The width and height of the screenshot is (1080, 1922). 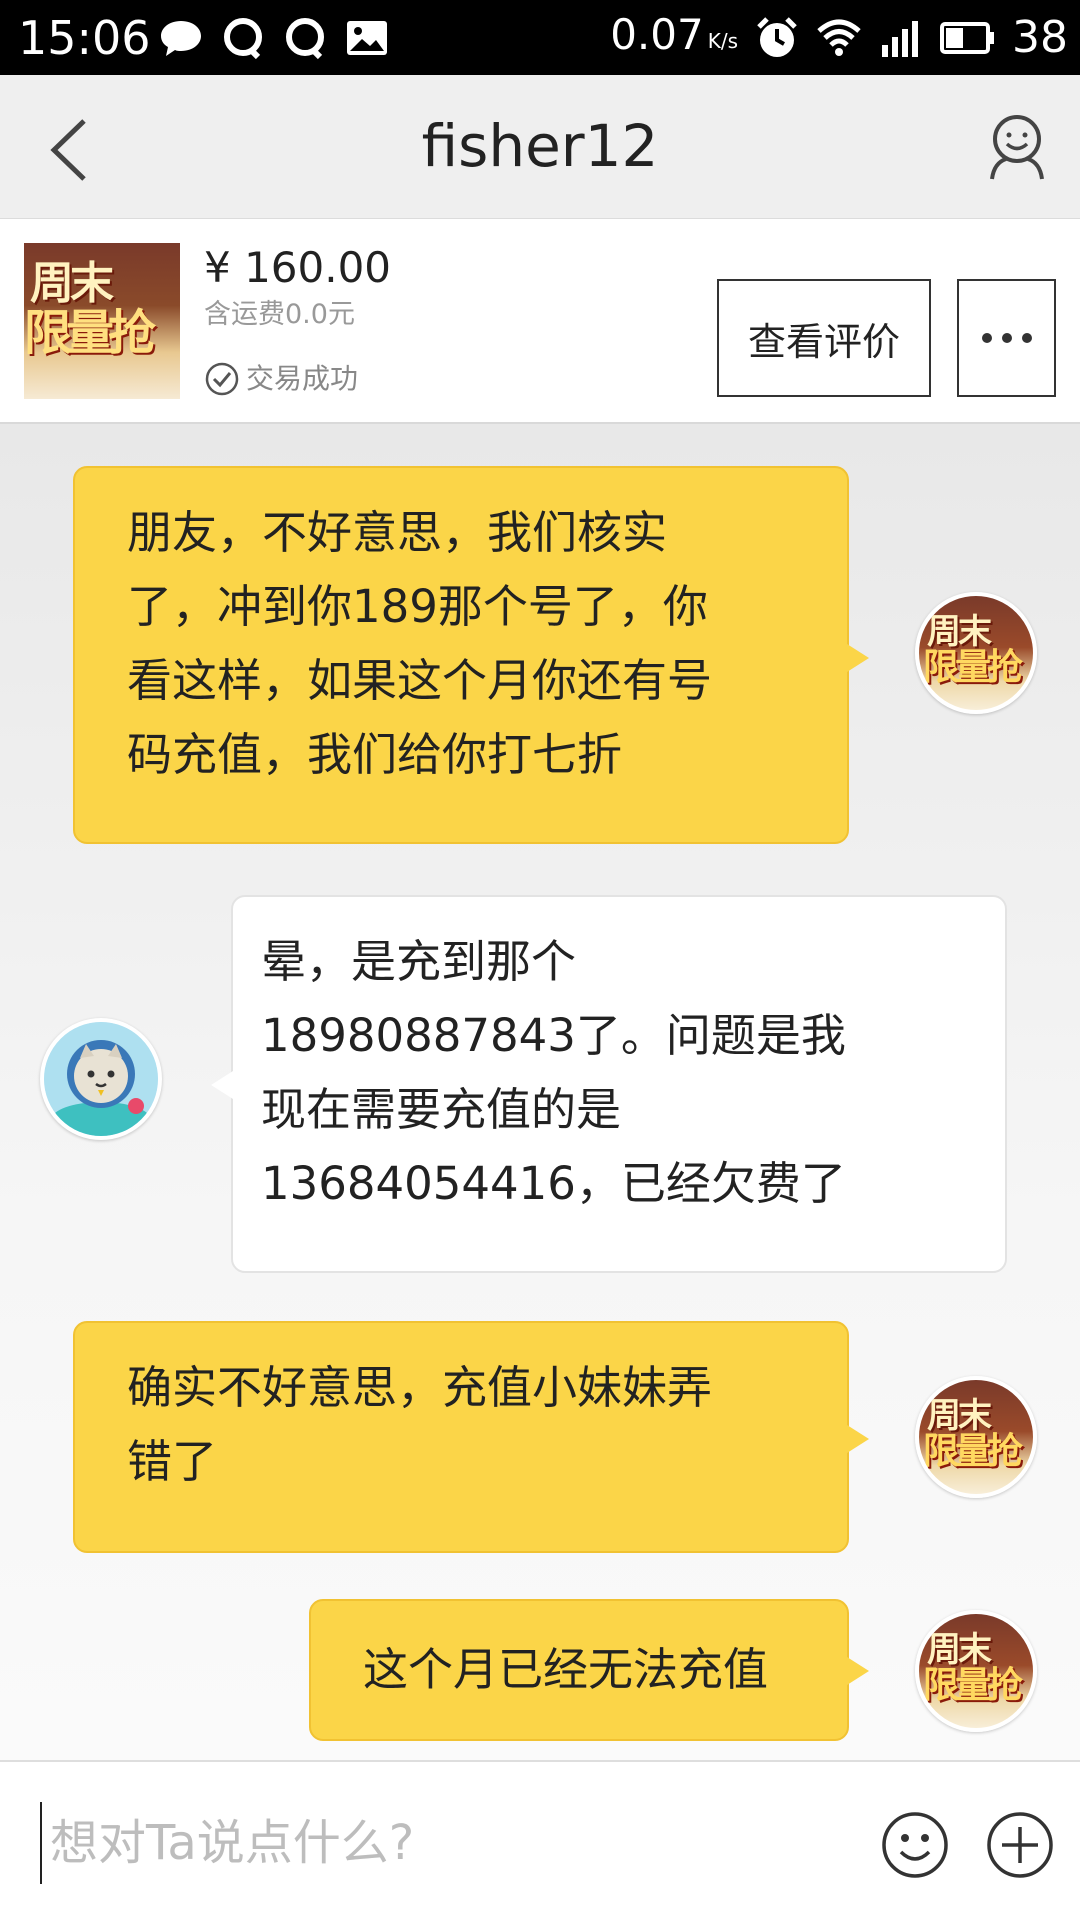 What do you see at coordinates (471, 1437) in the screenshot?
I see `message-bubble-outgoing: 确实不好意思，充值小妹妹弄 错了` at bounding box center [471, 1437].